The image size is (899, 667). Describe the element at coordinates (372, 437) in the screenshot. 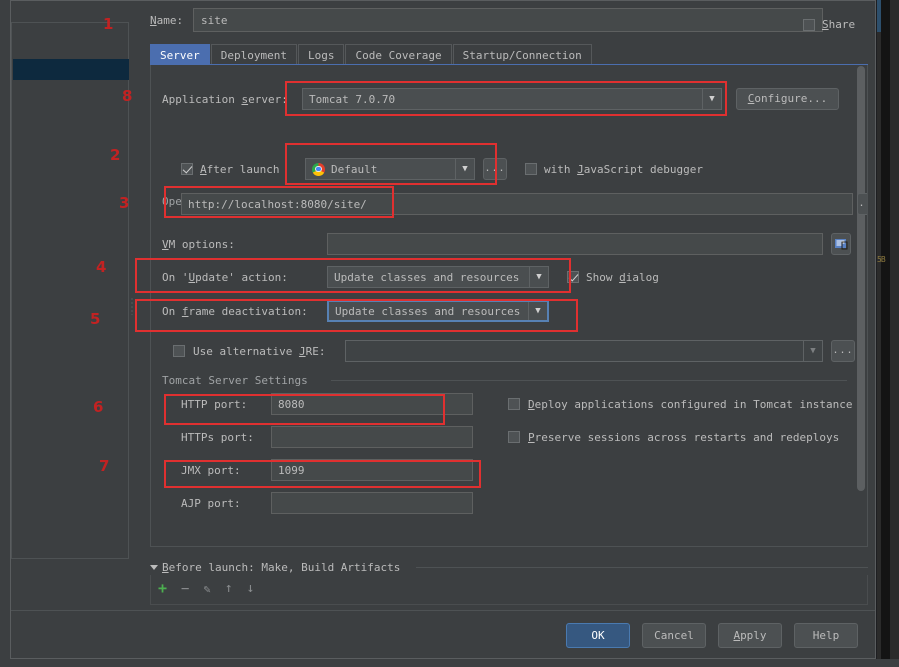

I see `https-port-input` at that location.